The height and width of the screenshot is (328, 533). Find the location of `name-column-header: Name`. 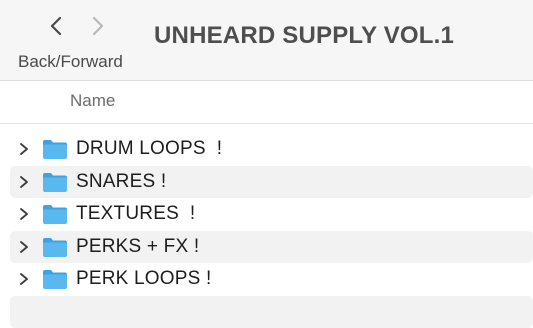

name-column-header: Name is located at coordinates (92, 101).